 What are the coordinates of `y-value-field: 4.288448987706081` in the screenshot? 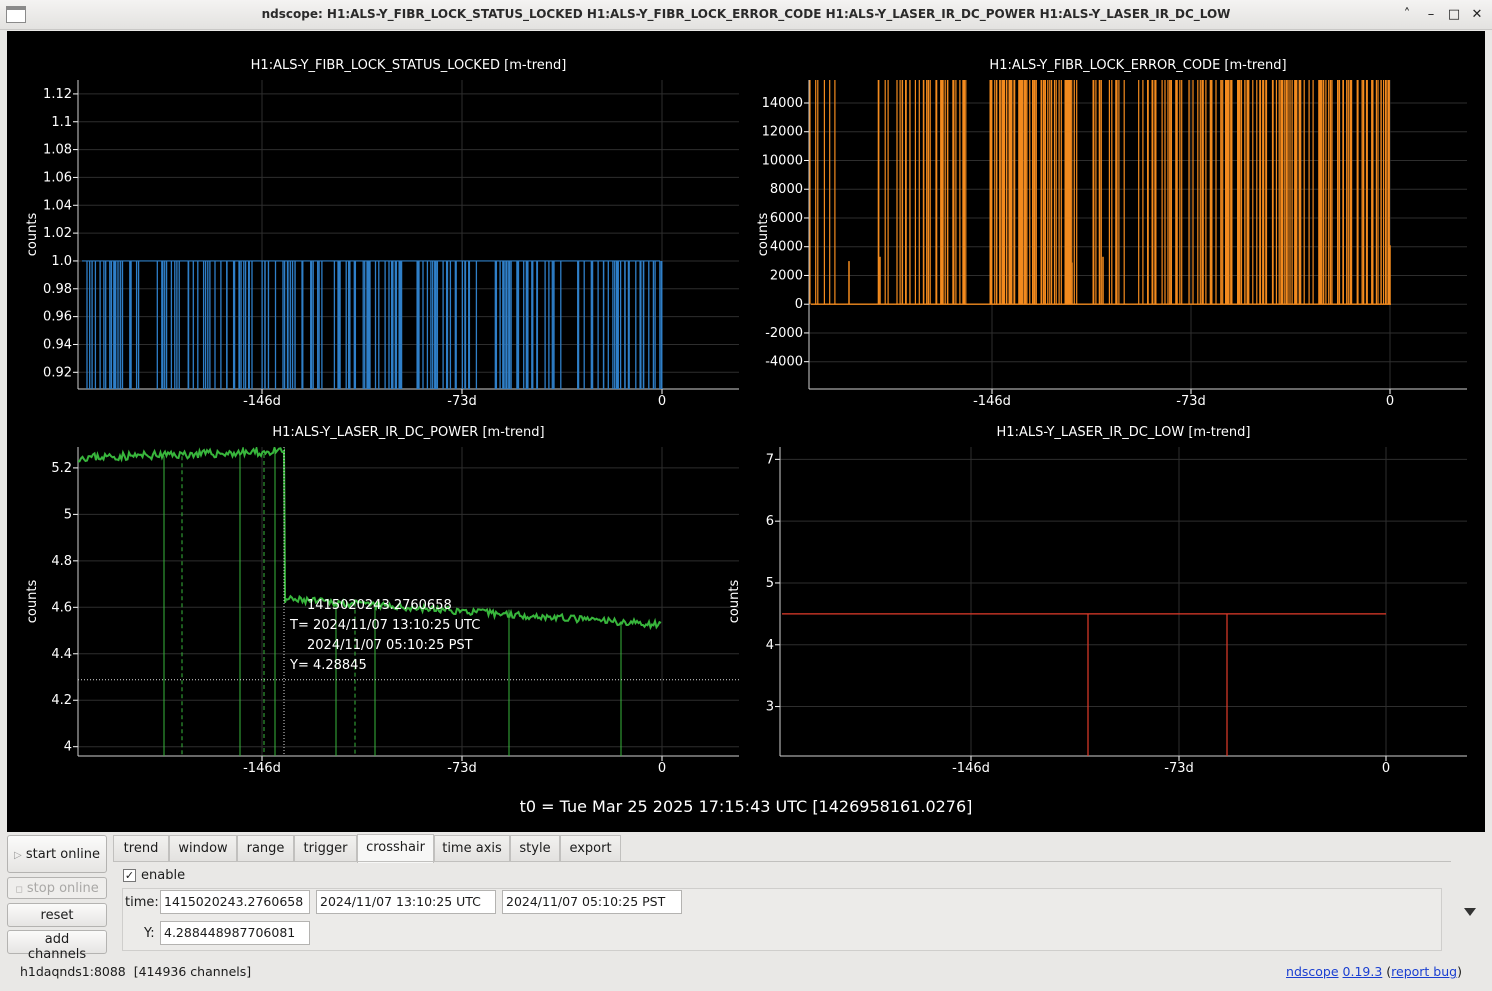 It's located at (235, 933).